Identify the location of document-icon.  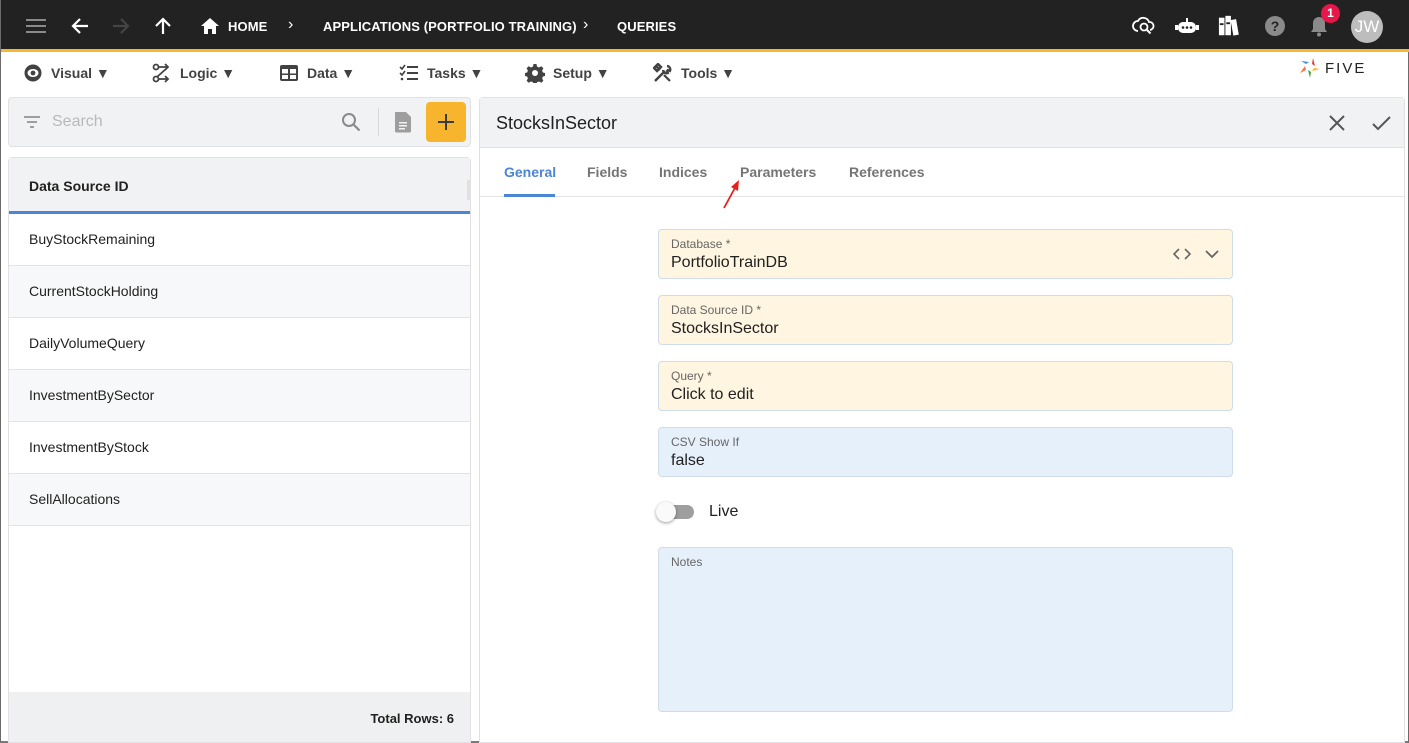
(403, 122).